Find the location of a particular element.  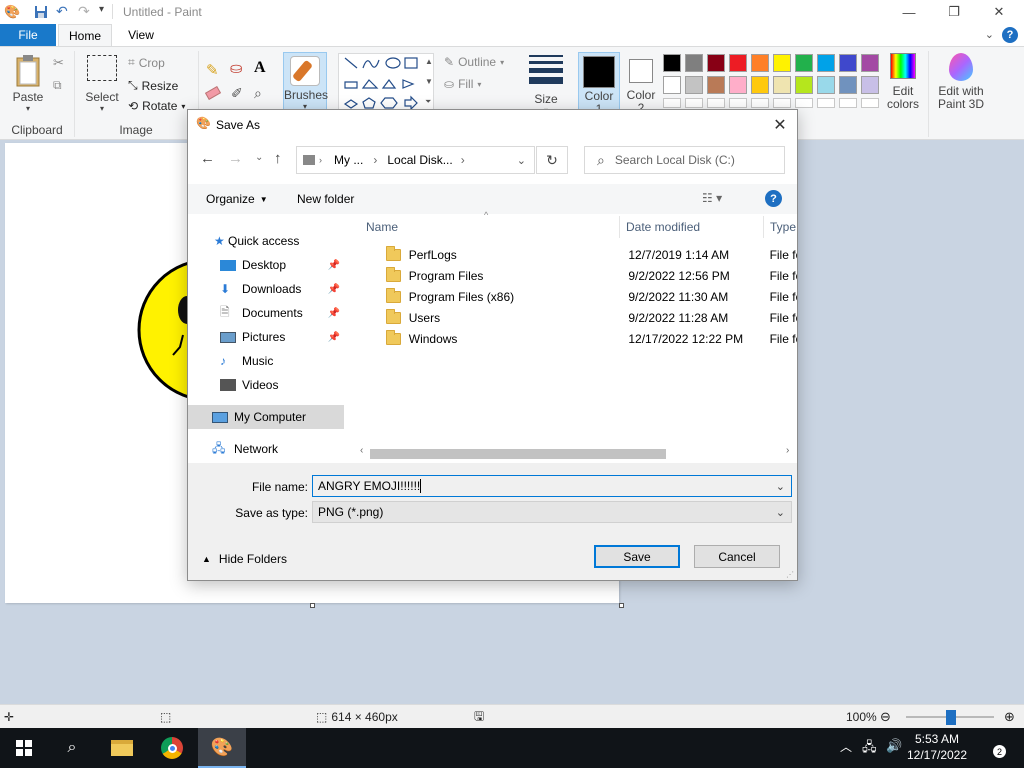

color1-button: Color 1 is located at coordinates (599, 82).